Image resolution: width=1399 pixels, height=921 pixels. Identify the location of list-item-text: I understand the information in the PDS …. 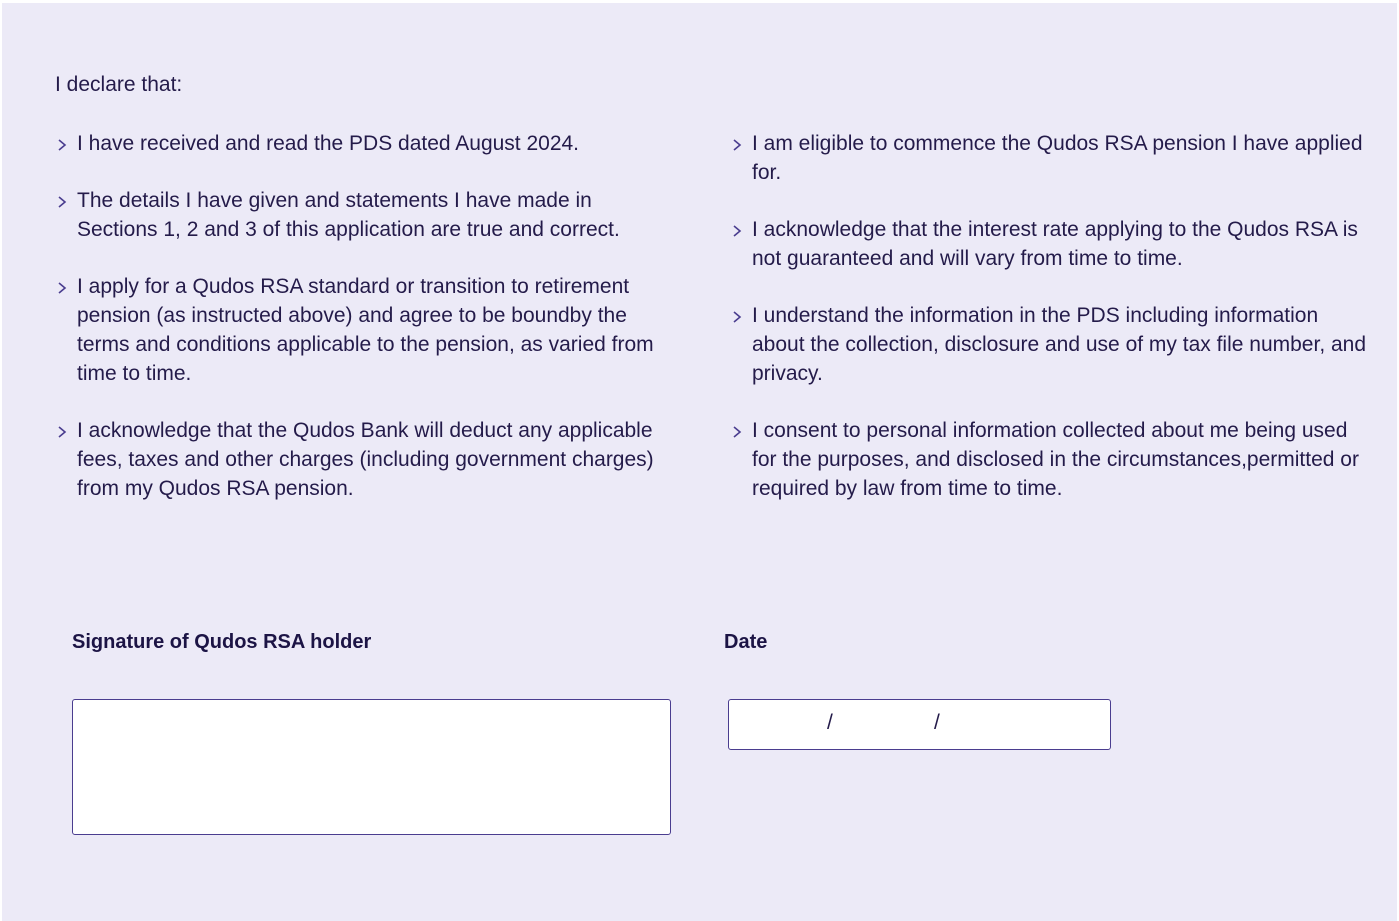
(1059, 344).